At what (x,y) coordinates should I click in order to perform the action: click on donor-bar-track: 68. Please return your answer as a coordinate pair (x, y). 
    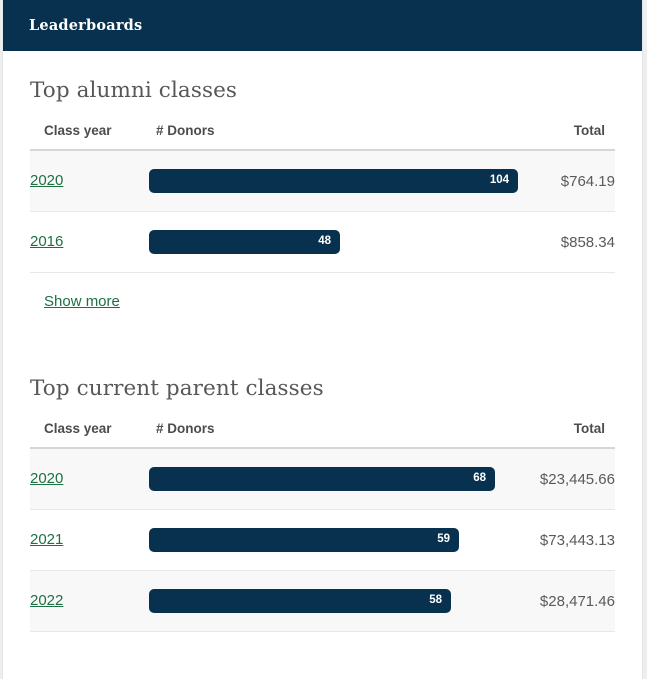
    Looking at the image, I should click on (322, 479).